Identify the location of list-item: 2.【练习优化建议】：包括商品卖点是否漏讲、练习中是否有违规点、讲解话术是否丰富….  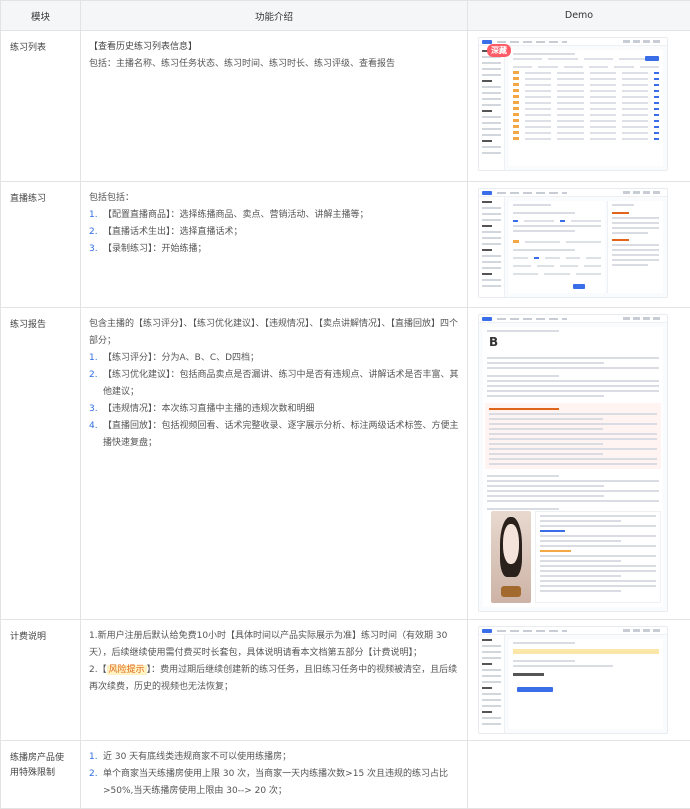
(274, 384).